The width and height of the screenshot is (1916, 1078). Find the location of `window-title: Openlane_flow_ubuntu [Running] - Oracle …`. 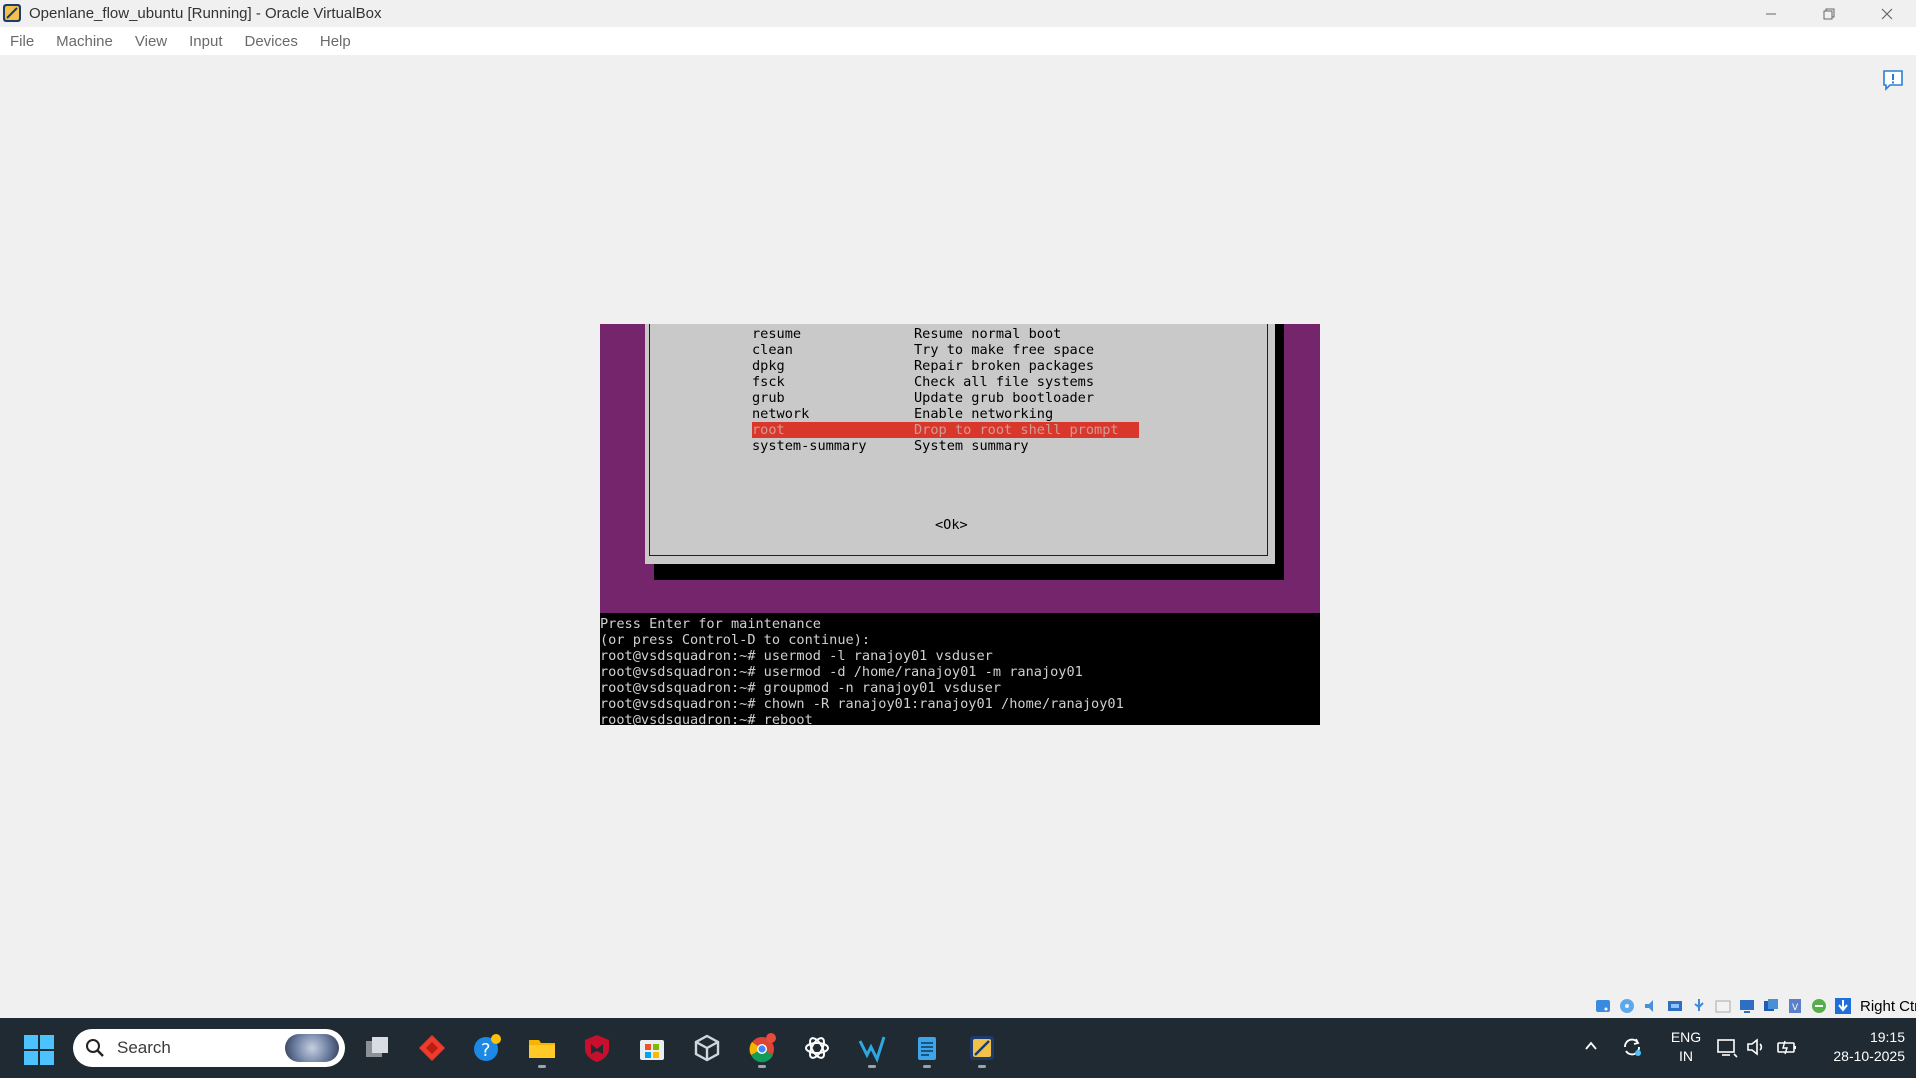

window-title: Openlane_flow_ubuntu [Running] - Oracle … is located at coordinates (205, 13).